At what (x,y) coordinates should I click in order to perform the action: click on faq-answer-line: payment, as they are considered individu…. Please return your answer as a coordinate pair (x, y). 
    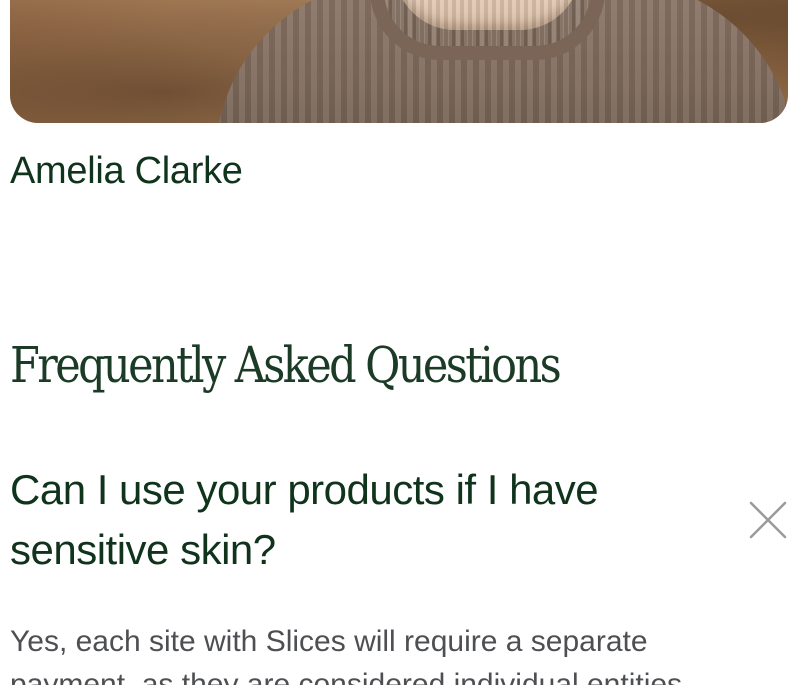
    Looking at the image, I should click on (346, 676).